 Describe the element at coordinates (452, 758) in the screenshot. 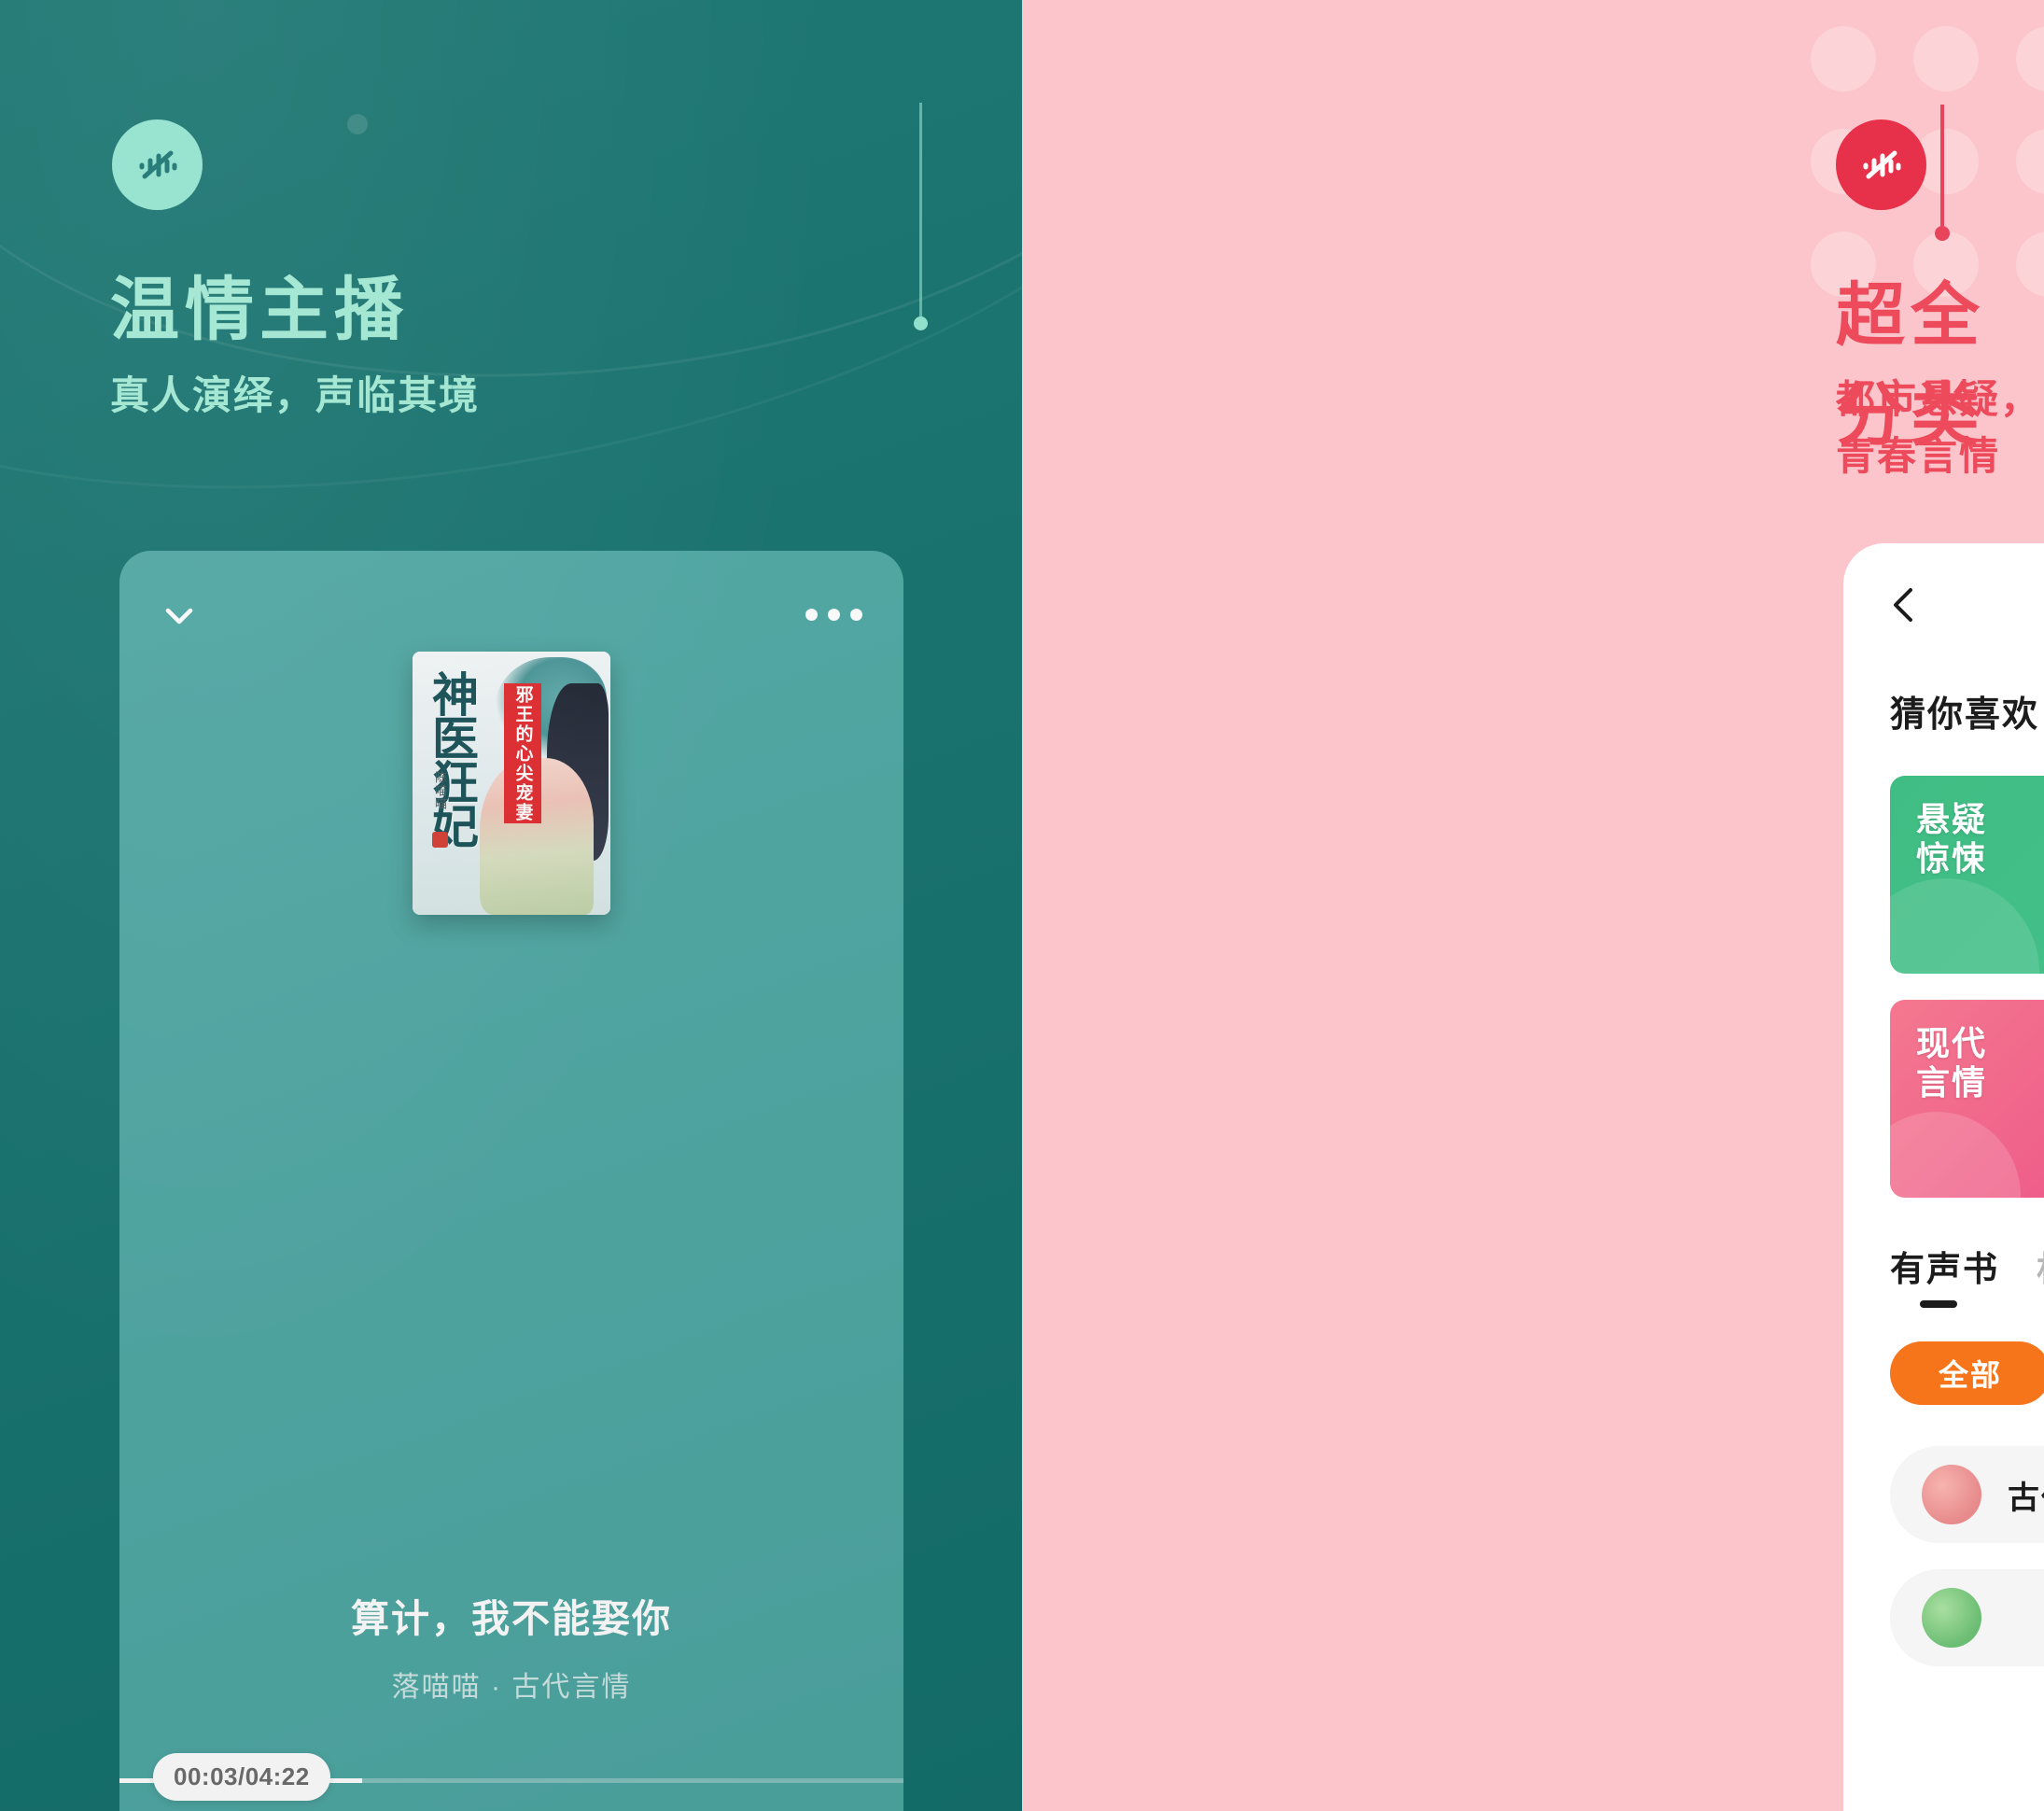

I see `book-cover-title: 神医狂妃` at that location.